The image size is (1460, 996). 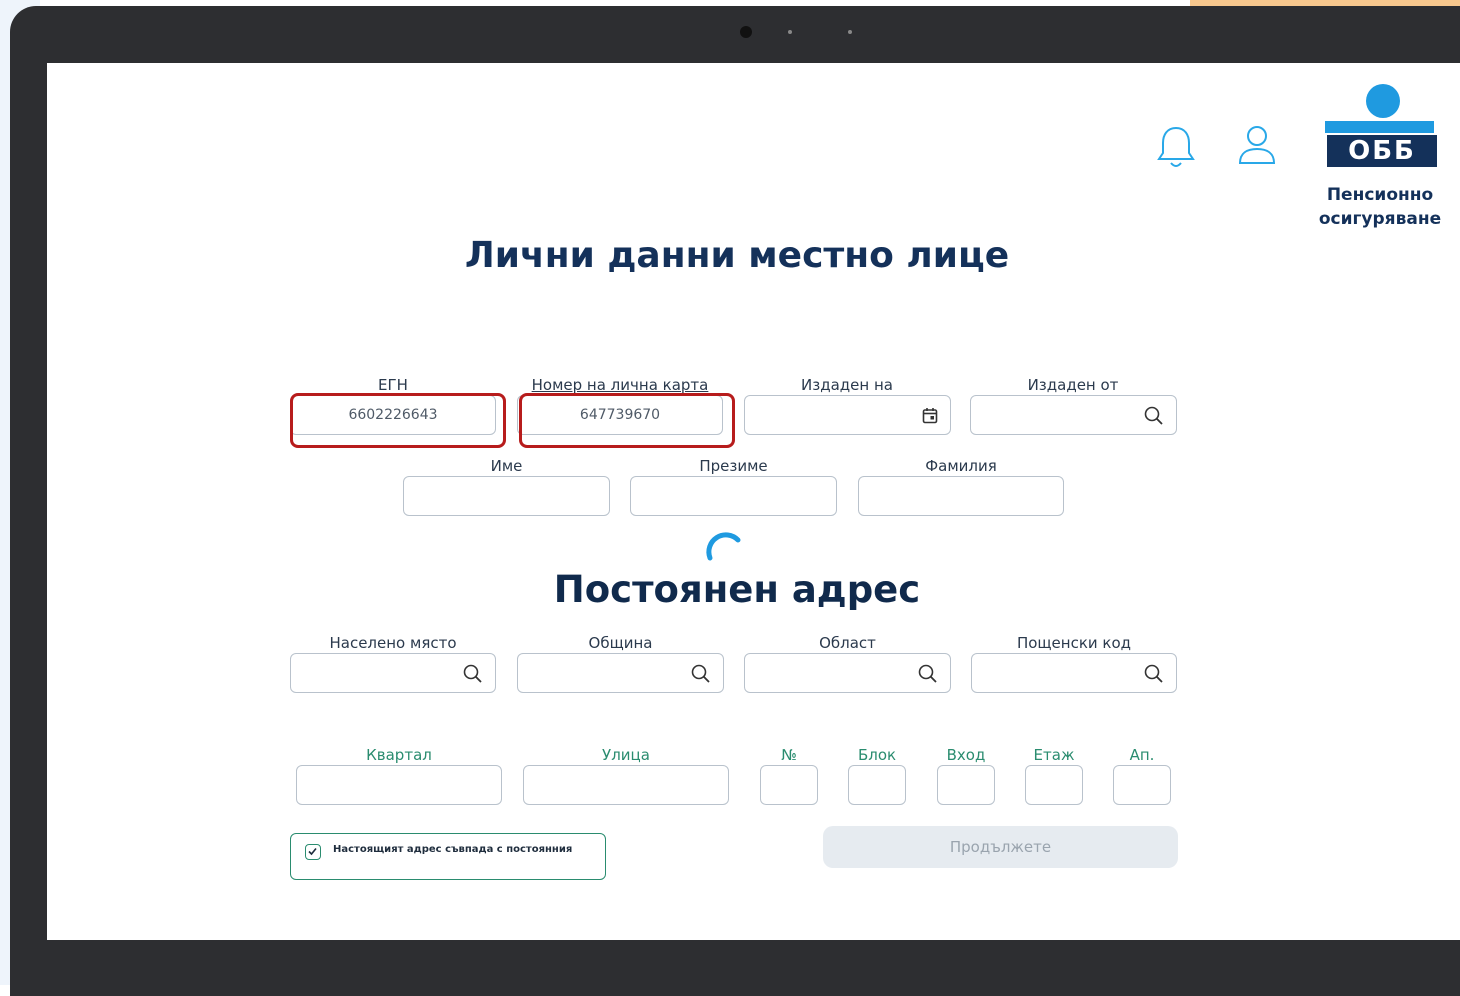 What do you see at coordinates (506, 466) in the screenshot?
I see `first-name-label: Име` at bounding box center [506, 466].